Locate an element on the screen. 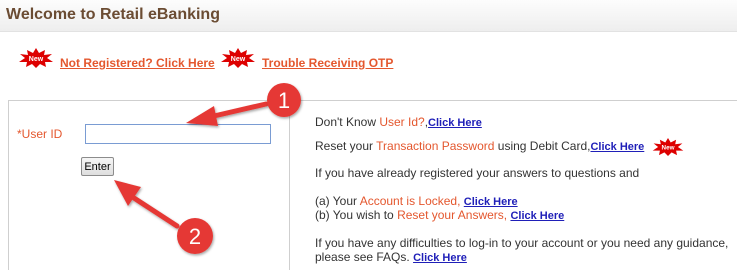 This screenshot has width=737, height=270. help-line-forgot-userid: Don't Know User Id?,Click Here is located at coordinates (398, 122).